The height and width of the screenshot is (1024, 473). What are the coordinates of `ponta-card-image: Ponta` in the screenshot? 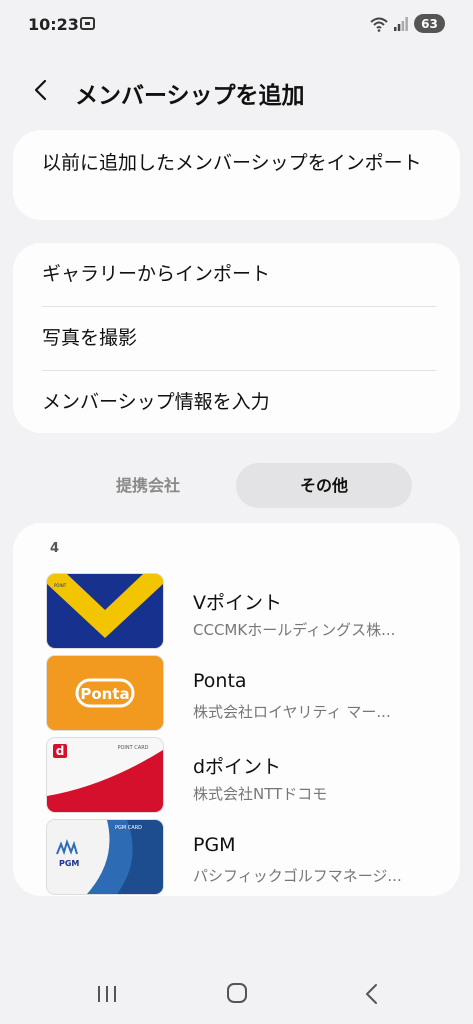 It's located at (105, 693).